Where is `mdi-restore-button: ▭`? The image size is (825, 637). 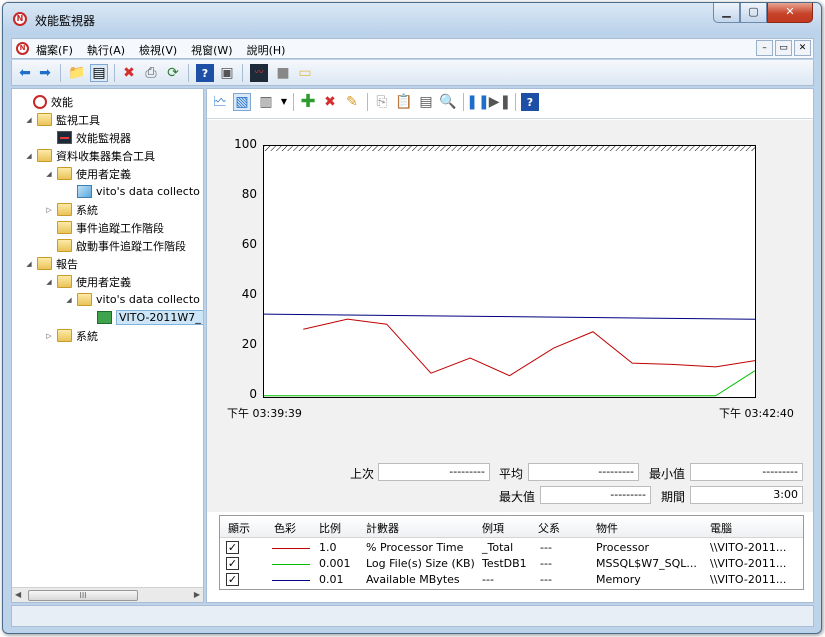 mdi-restore-button: ▭ is located at coordinates (783, 48).